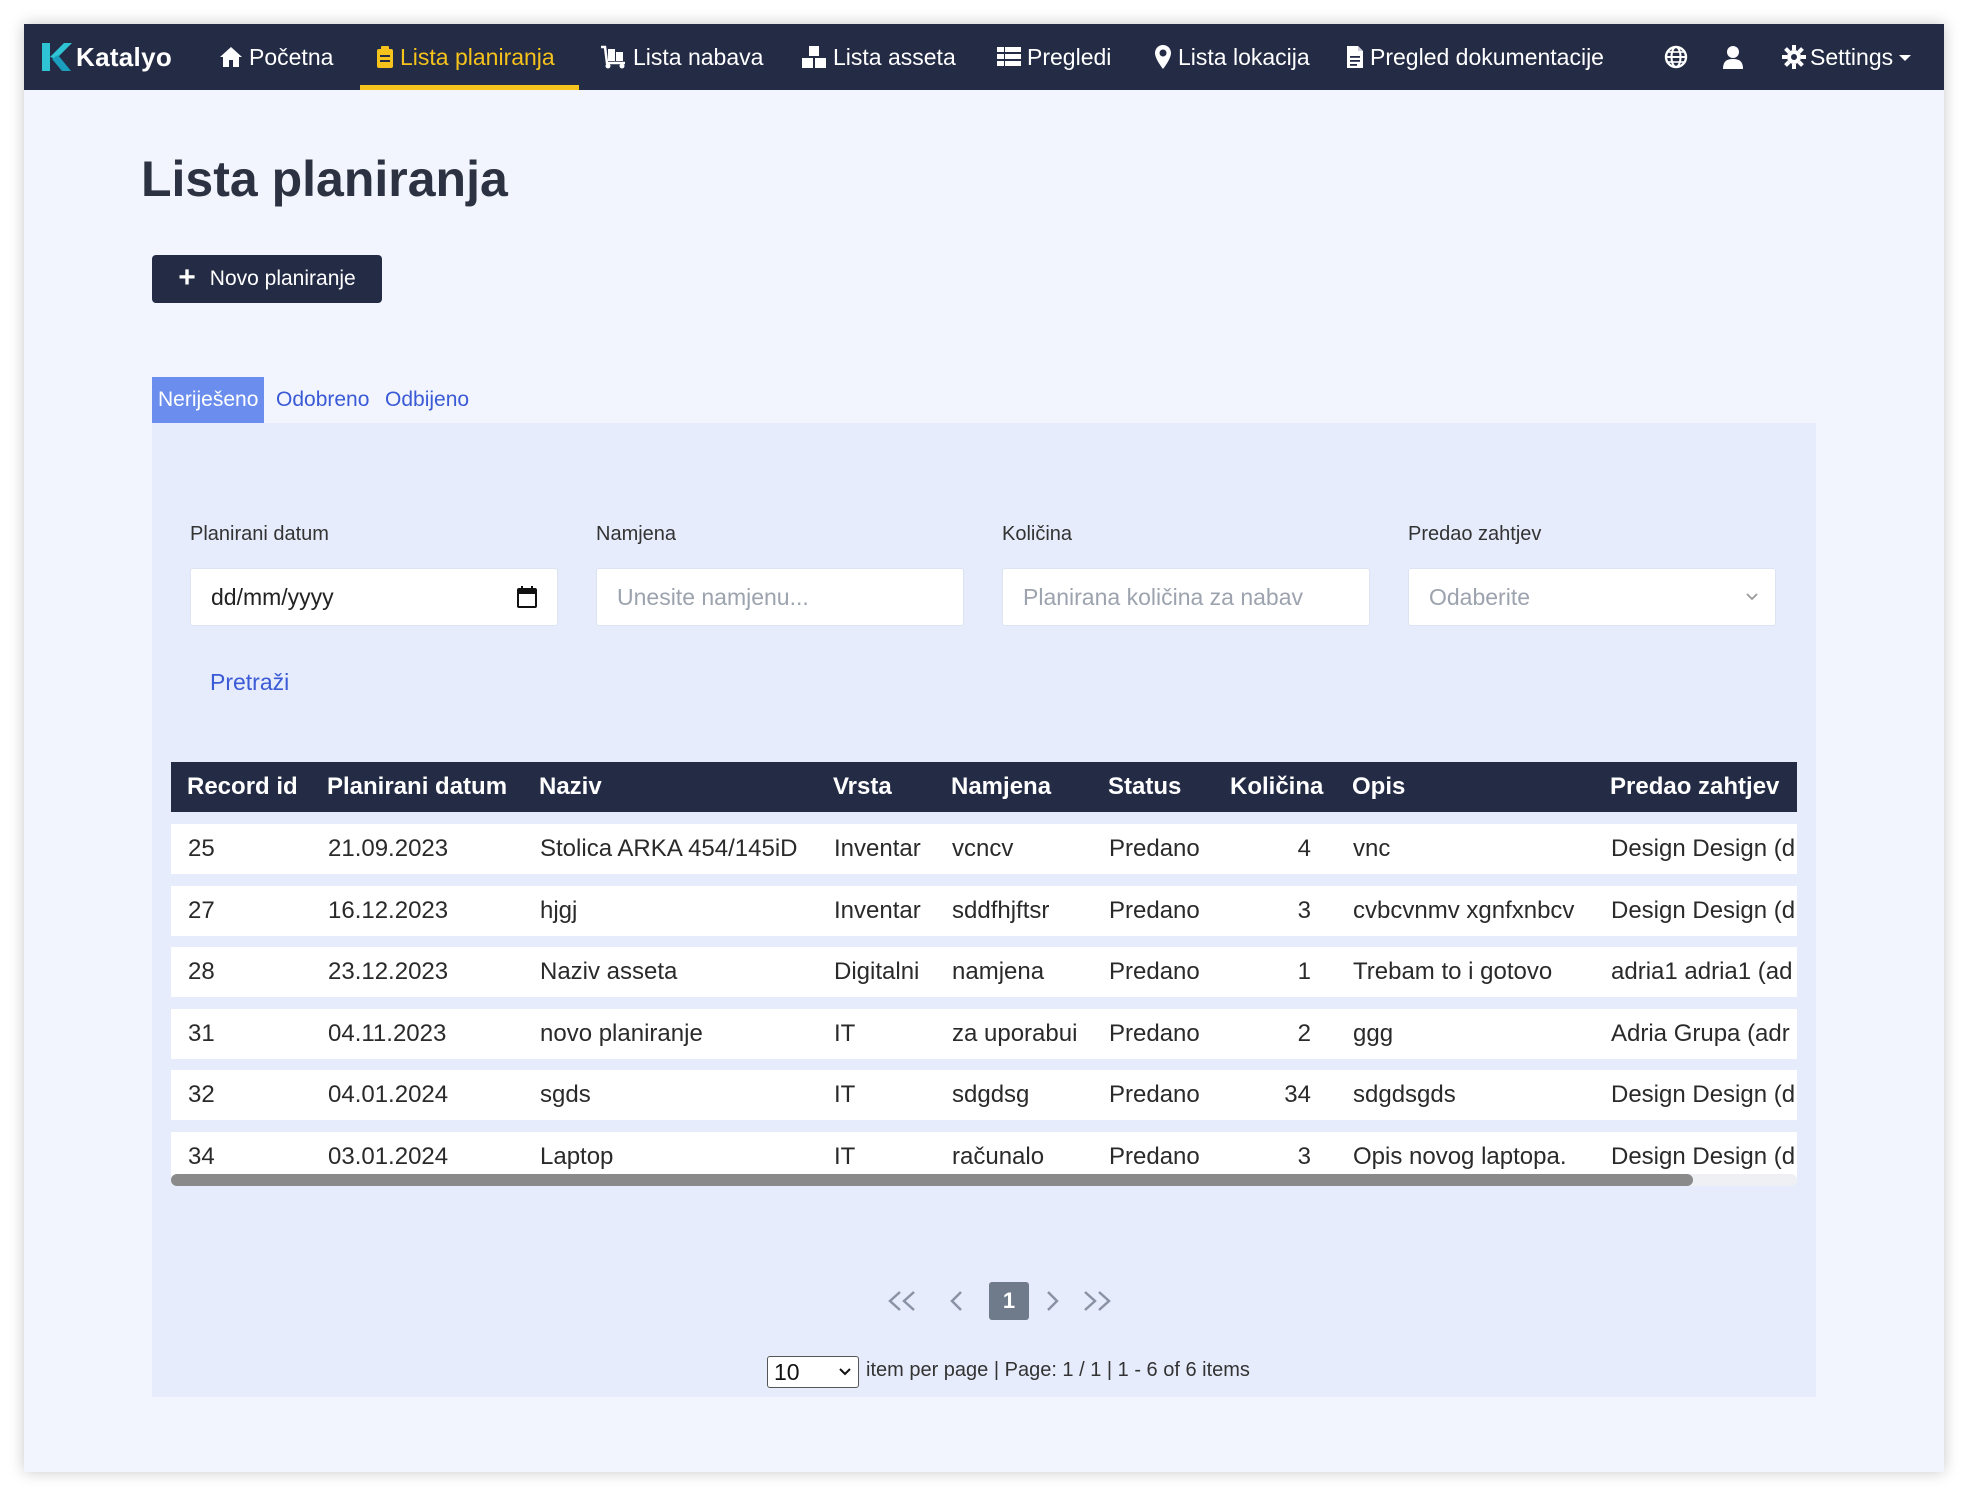 This screenshot has width=1968, height=1496. Describe the element at coordinates (1001, 787) in the screenshot. I see `column-header: Namjena` at that location.